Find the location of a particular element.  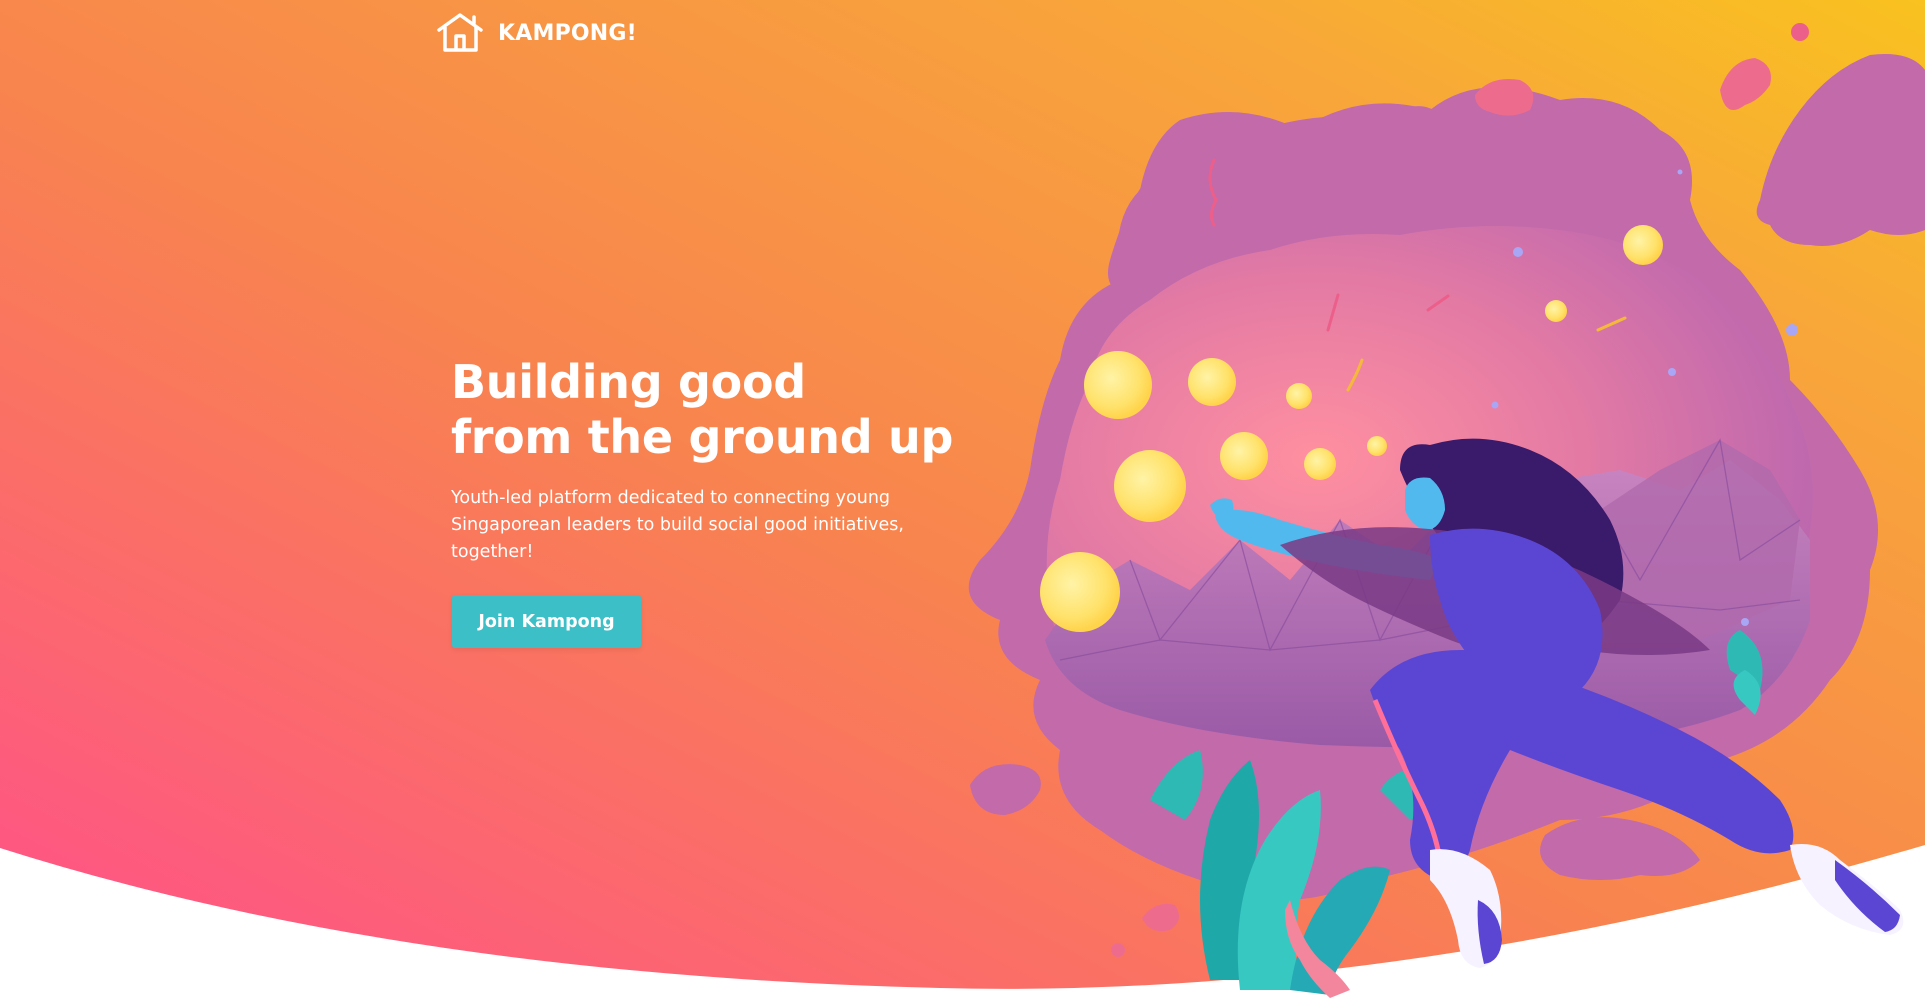

brand-name: KAMPONG! is located at coordinates (567, 33).